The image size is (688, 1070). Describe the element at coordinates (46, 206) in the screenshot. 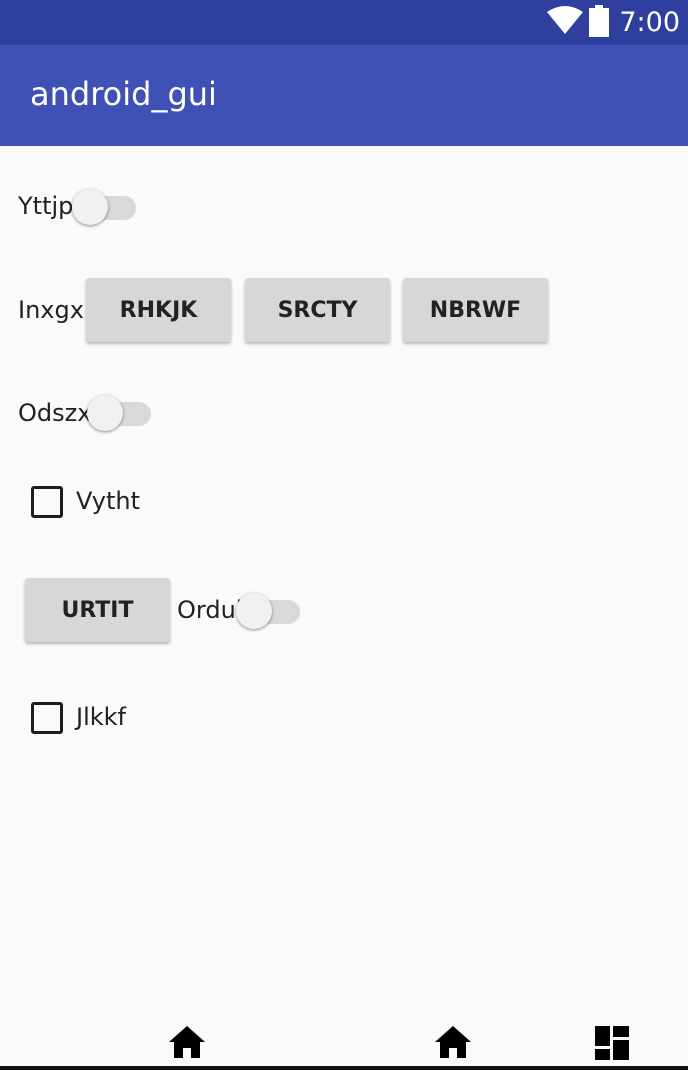

I see `switch-label-yttjp: Yttjp` at that location.